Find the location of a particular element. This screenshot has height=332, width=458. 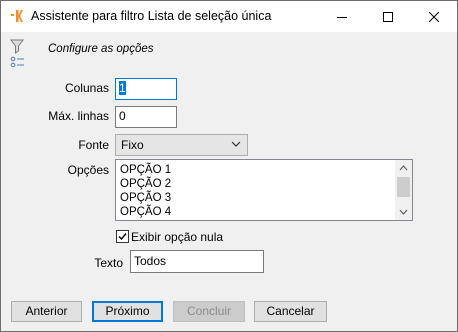

options-label: Opções is located at coordinates (88, 170).